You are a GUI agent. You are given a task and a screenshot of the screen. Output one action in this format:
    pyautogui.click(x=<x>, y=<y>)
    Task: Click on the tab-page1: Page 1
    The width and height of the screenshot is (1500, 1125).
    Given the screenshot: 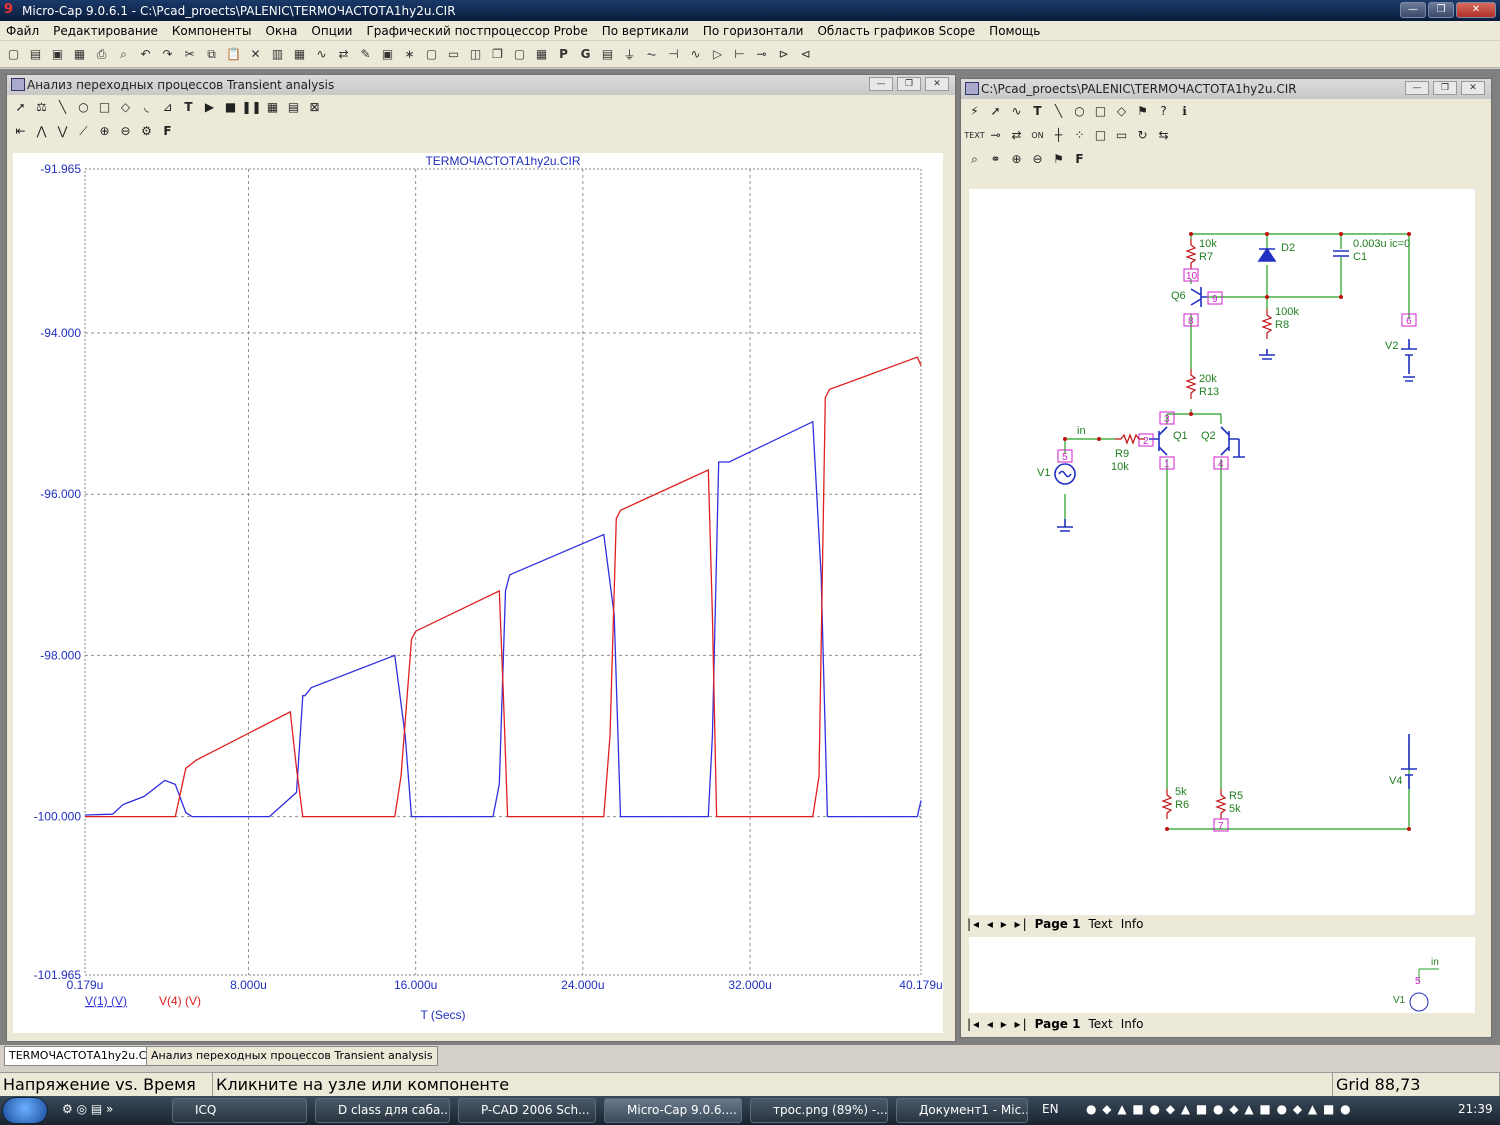 What is the action you would take?
    pyautogui.click(x=1058, y=924)
    